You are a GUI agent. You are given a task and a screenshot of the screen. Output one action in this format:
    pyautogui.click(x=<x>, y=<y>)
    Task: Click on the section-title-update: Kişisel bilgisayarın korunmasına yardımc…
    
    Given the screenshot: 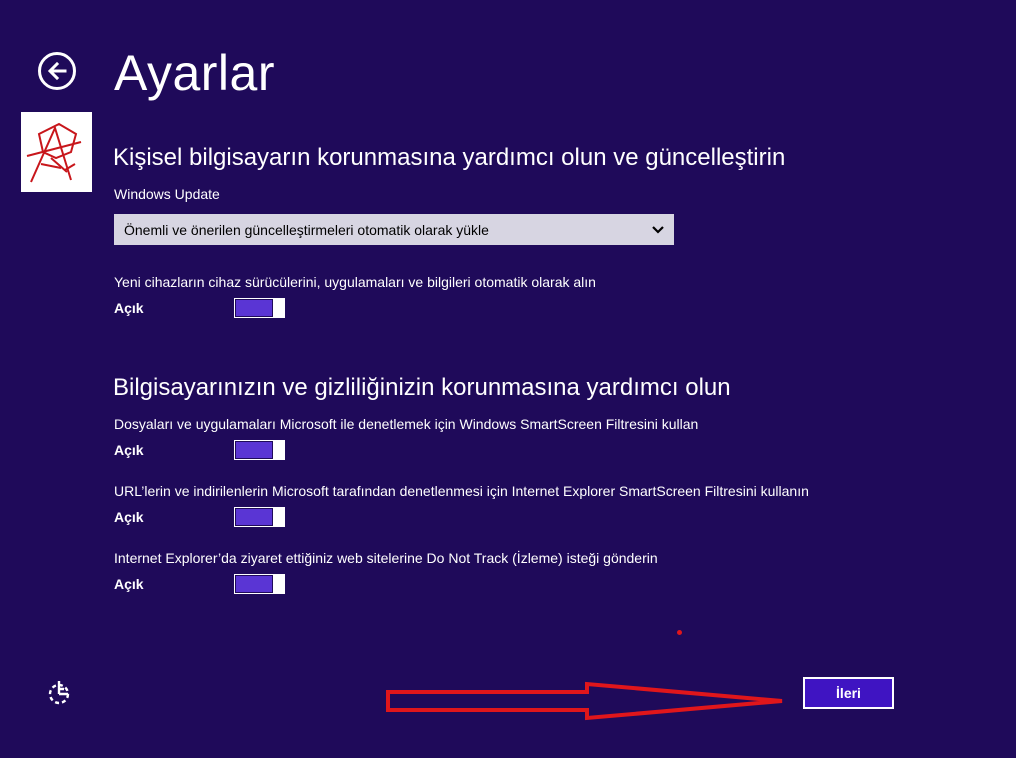 What is the action you would take?
    pyautogui.click(x=449, y=157)
    